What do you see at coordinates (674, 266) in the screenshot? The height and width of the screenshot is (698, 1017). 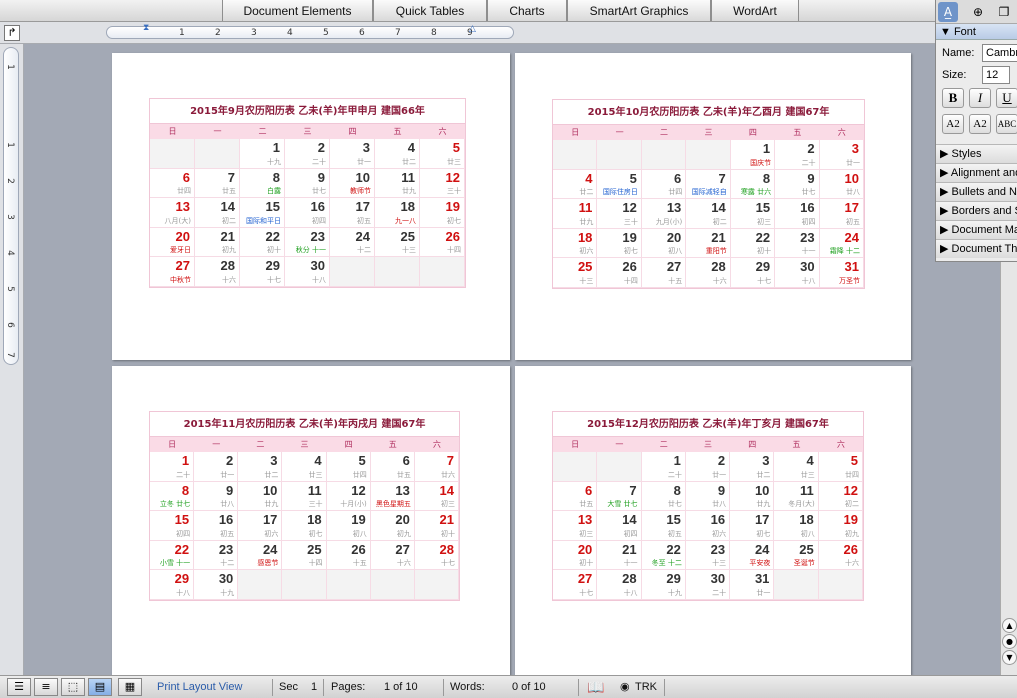 I see `day-number: 27` at bounding box center [674, 266].